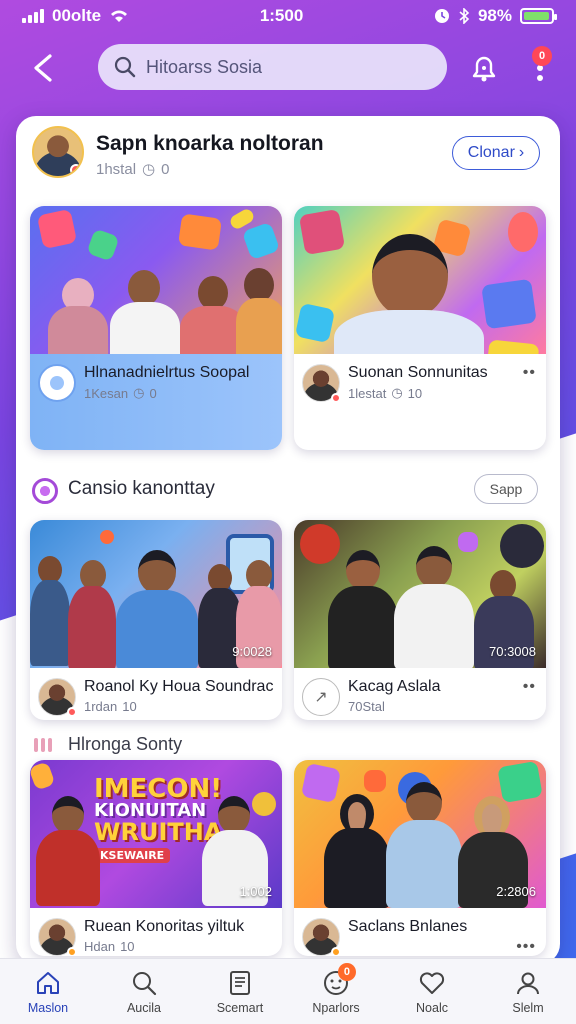 The height and width of the screenshot is (1024, 576). Describe the element at coordinates (464, 16) in the screenshot. I see `bluetooth-icon` at that location.